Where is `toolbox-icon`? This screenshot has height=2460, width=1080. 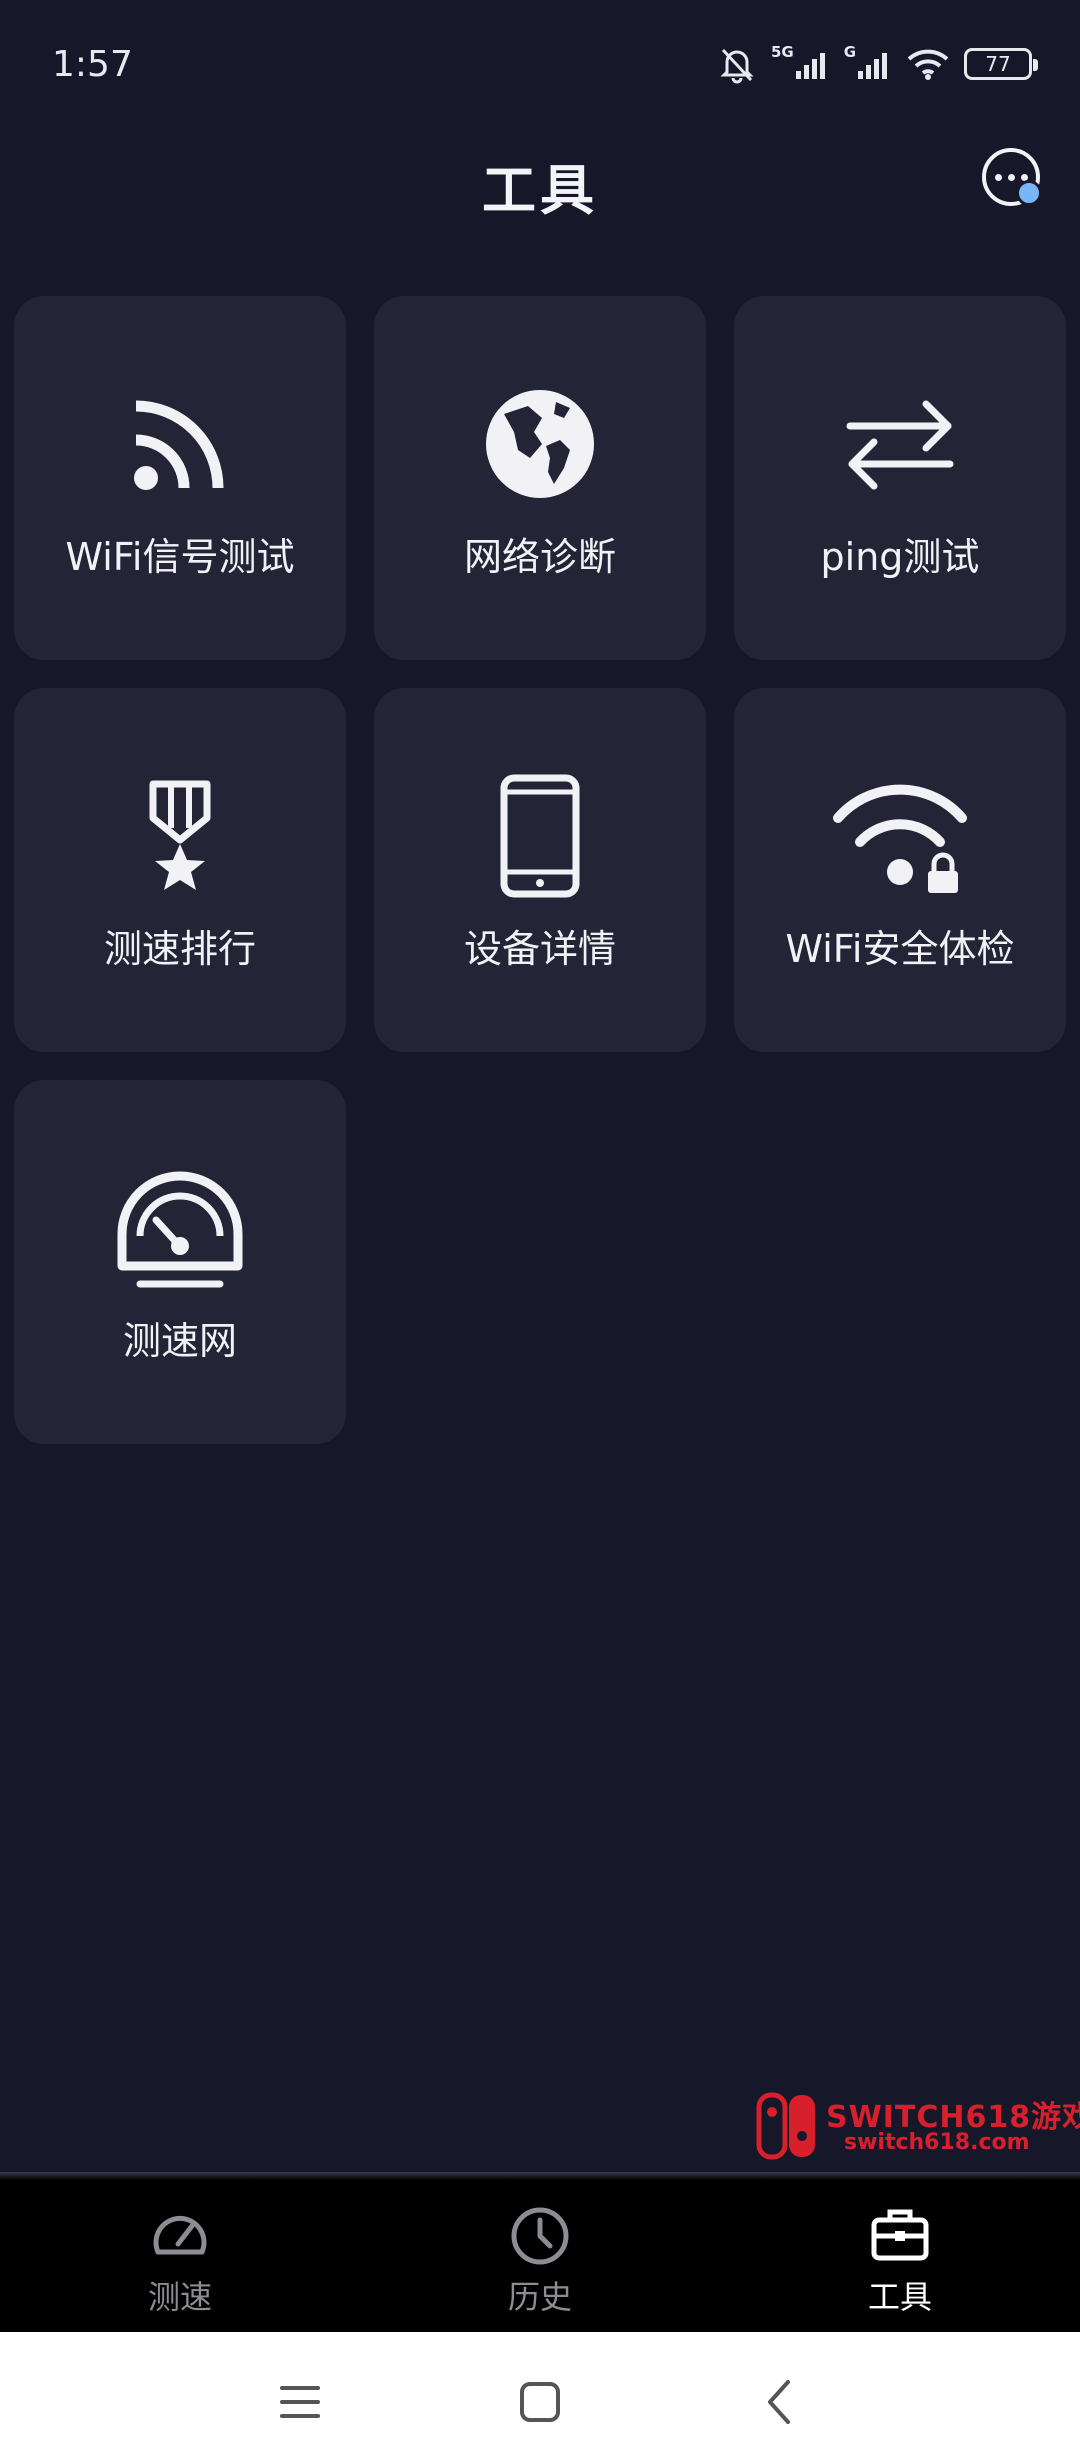 toolbox-icon is located at coordinates (900, 2236).